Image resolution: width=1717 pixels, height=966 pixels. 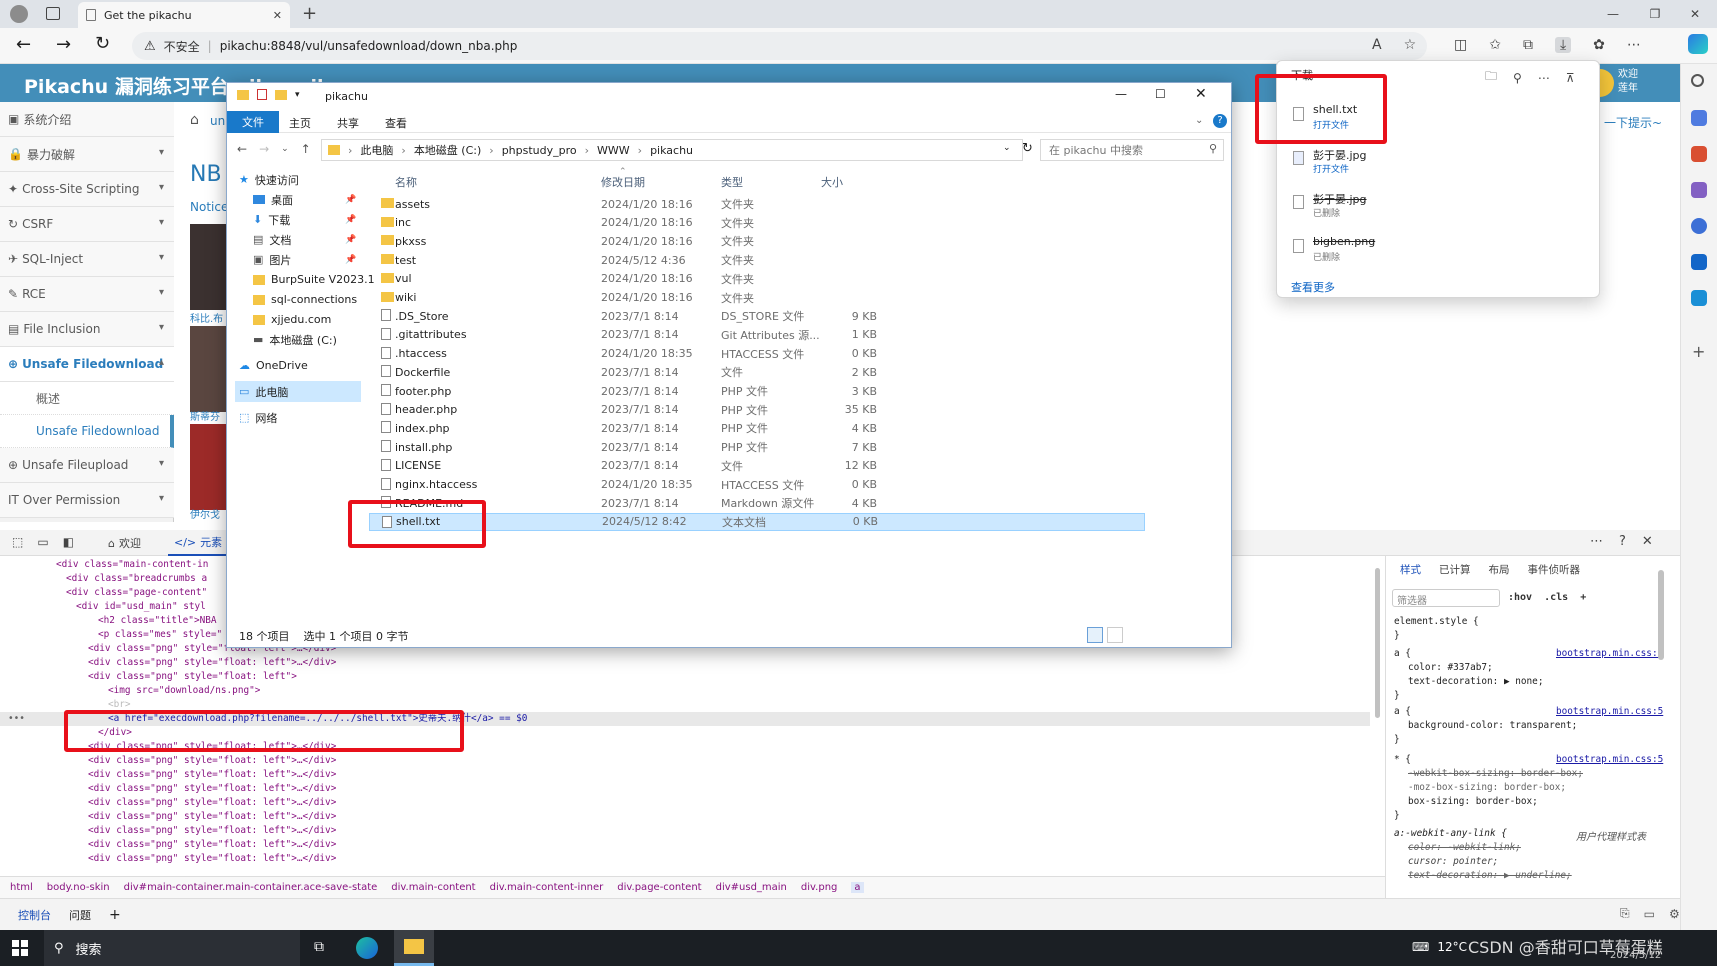 What do you see at coordinates (732, 182) in the screenshot?
I see `column-type: 类型` at bounding box center [732, 182].